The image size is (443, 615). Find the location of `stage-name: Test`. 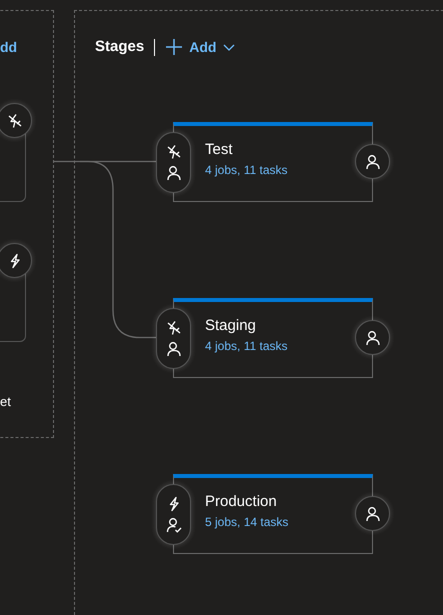

stage-name: Test is located at coordinates (219, 150).